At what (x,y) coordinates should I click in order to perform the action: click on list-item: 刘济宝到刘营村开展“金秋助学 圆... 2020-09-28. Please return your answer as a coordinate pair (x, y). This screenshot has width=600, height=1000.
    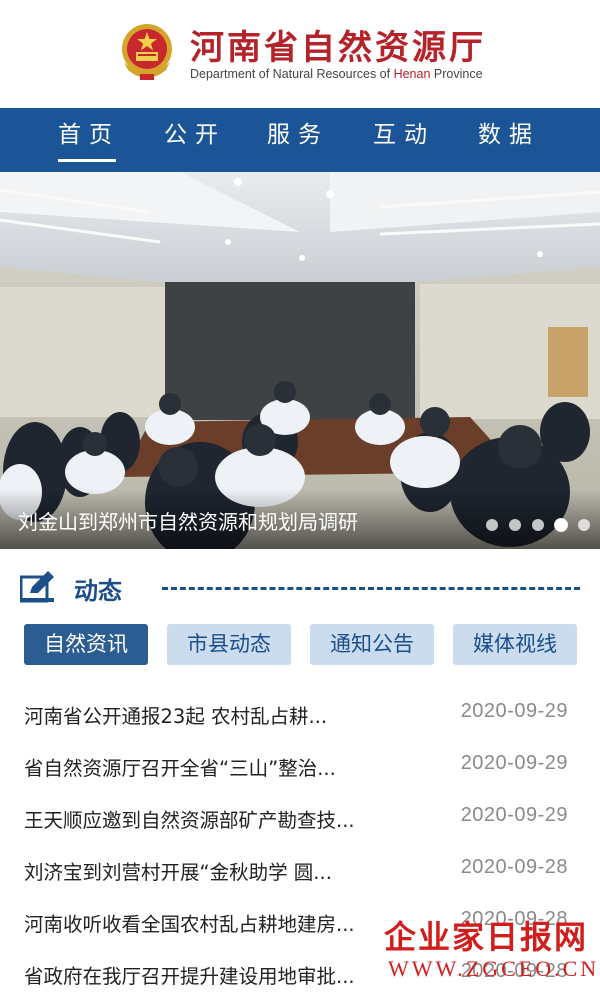
    Looking at the image, I should click on (300, 870).